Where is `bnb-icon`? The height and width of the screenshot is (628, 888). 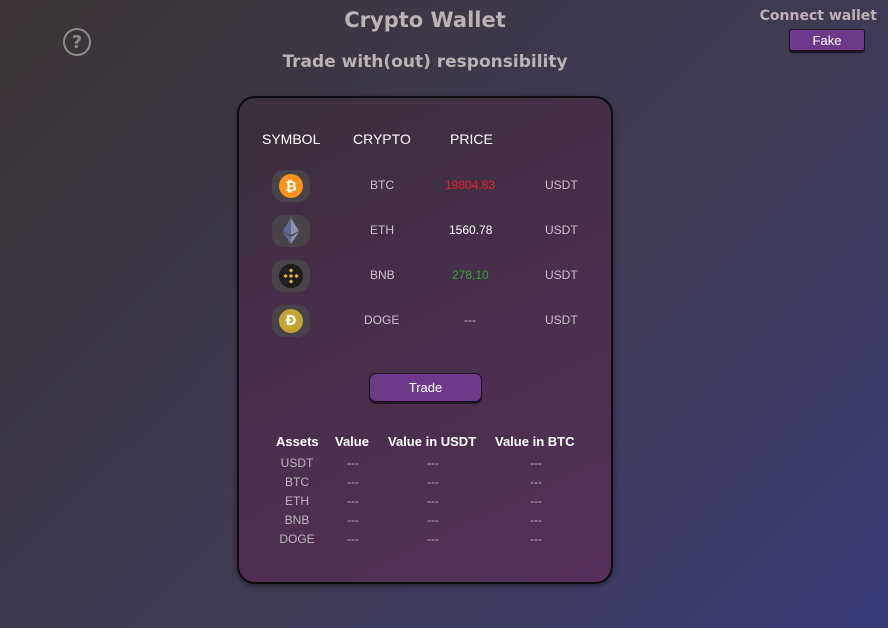
bnb-icon is located at coordinates (291, 276).